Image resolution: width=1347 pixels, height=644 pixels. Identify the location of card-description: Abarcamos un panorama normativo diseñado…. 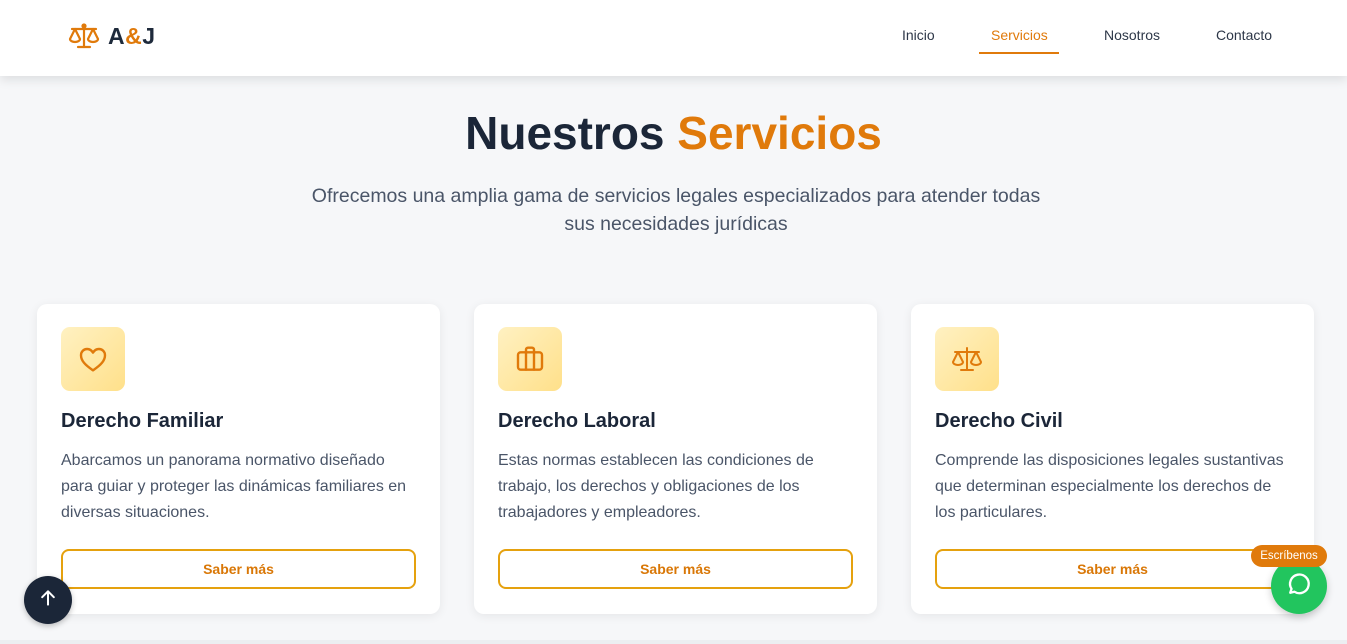
(234, 486).